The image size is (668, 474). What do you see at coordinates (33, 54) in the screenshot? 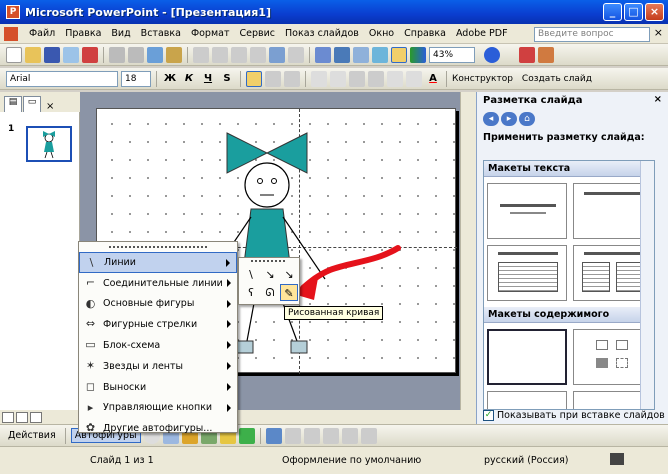
I see `open-icon` at bounding box center [33, 54].